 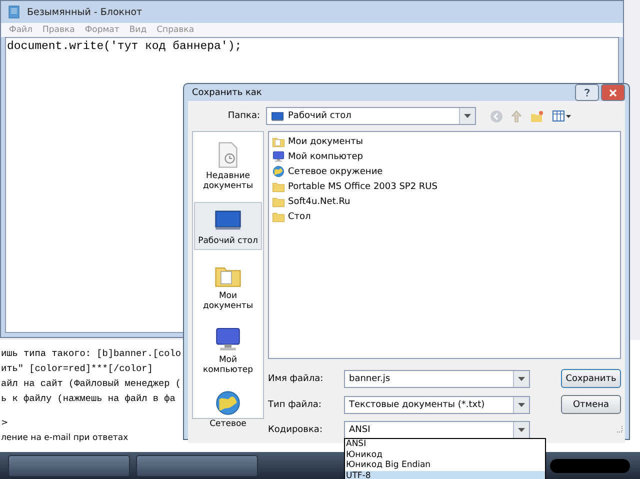 I want to click on dropdown-option: UTF-8, so click(x=445, y=474).